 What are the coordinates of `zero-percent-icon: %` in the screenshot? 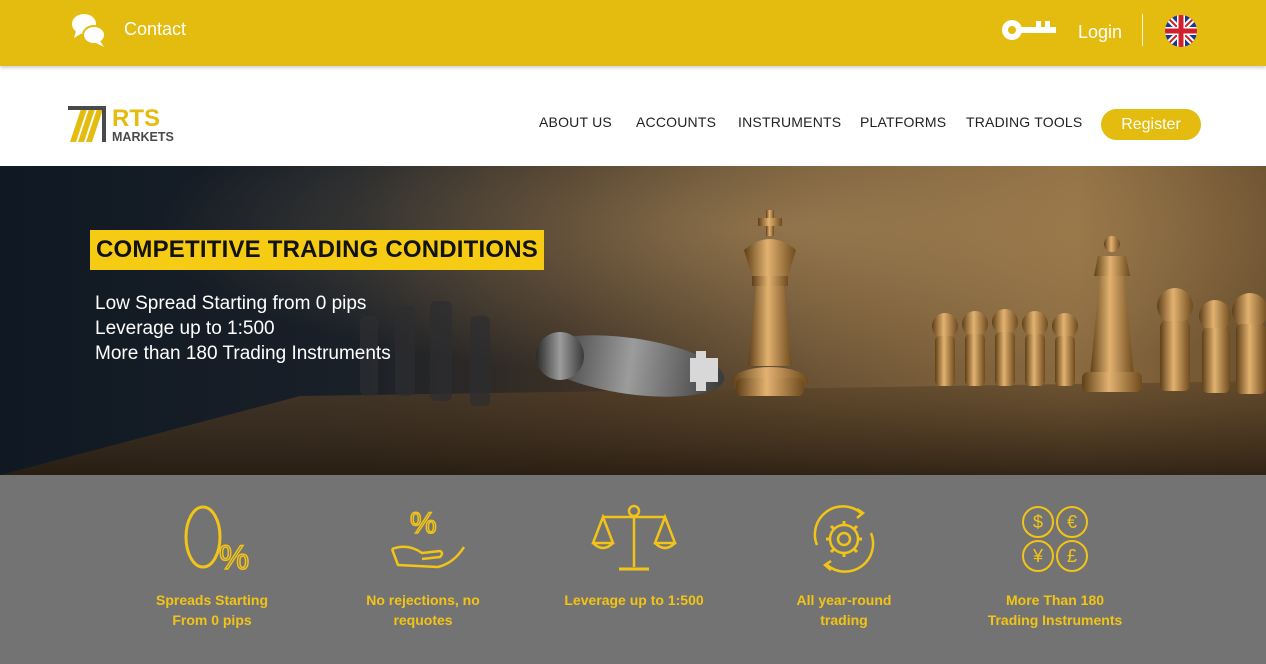 It's located at (212, 540).